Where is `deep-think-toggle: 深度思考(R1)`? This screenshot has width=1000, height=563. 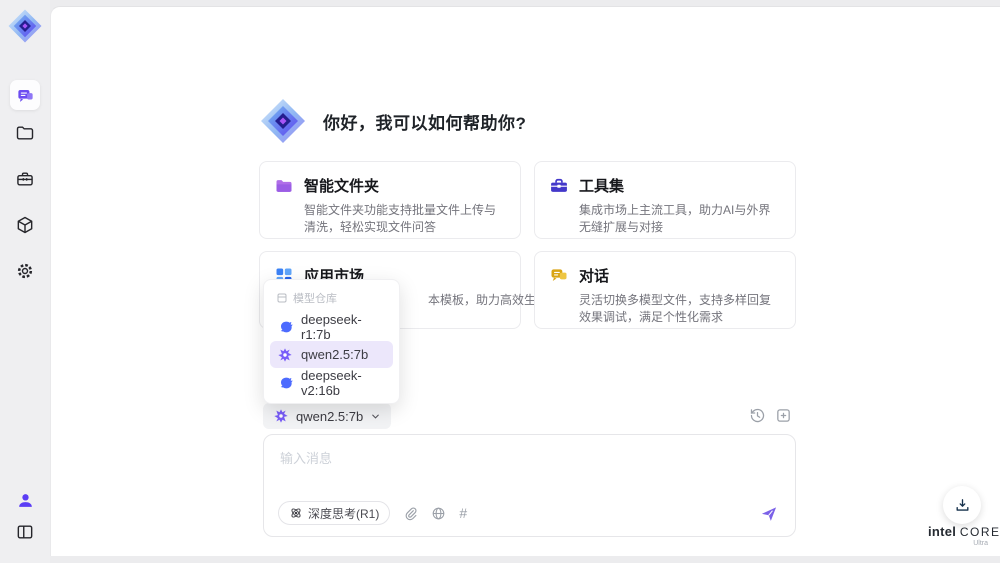 deep-think-toggle: 深度思考(R1) is located at coordinates (334, 513).